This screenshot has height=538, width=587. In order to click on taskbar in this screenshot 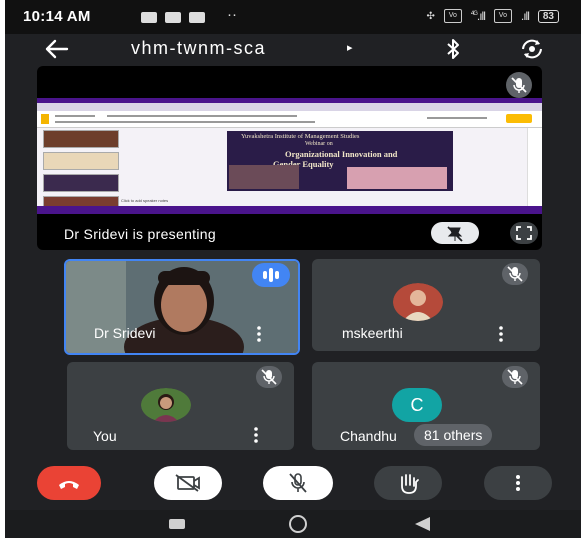, I will do `click(289, 210)`.